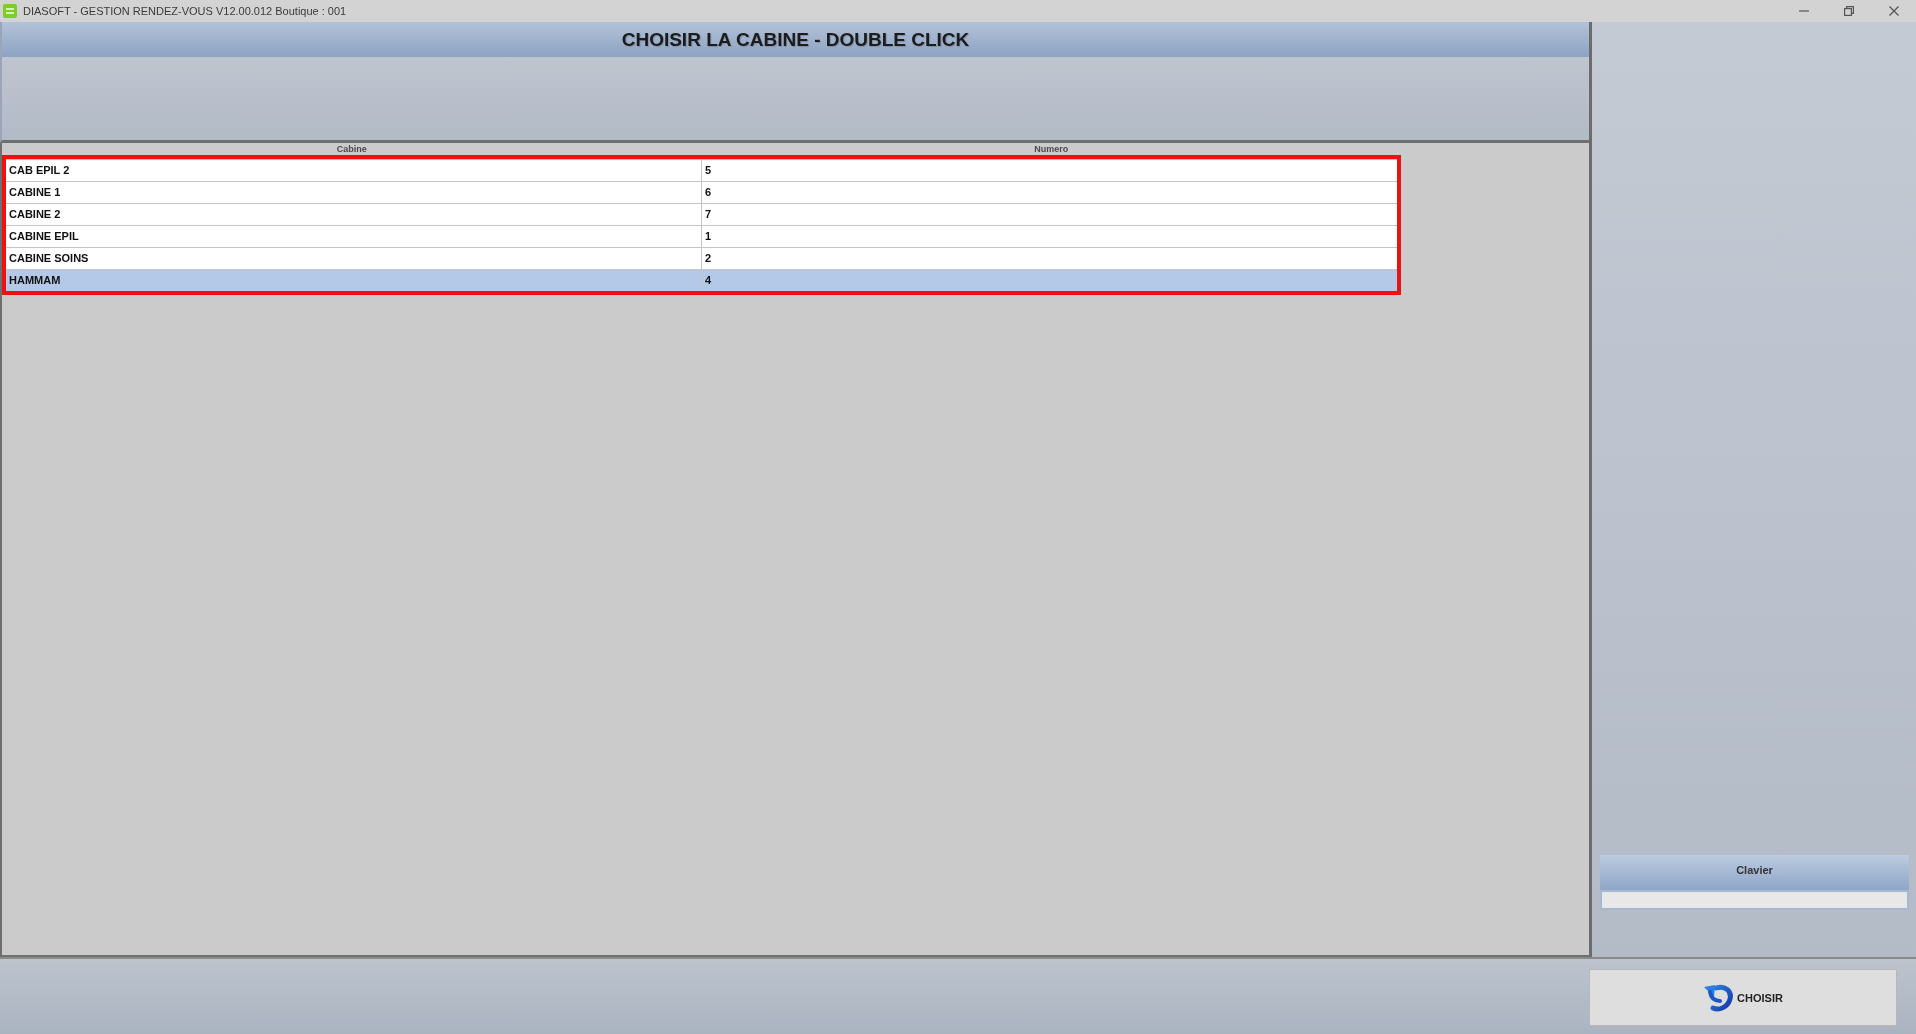 Image resolution: width=1916 pixels, height=1034 pixels. I want to click on table-cell: HAMMAM, so click(354, 280).